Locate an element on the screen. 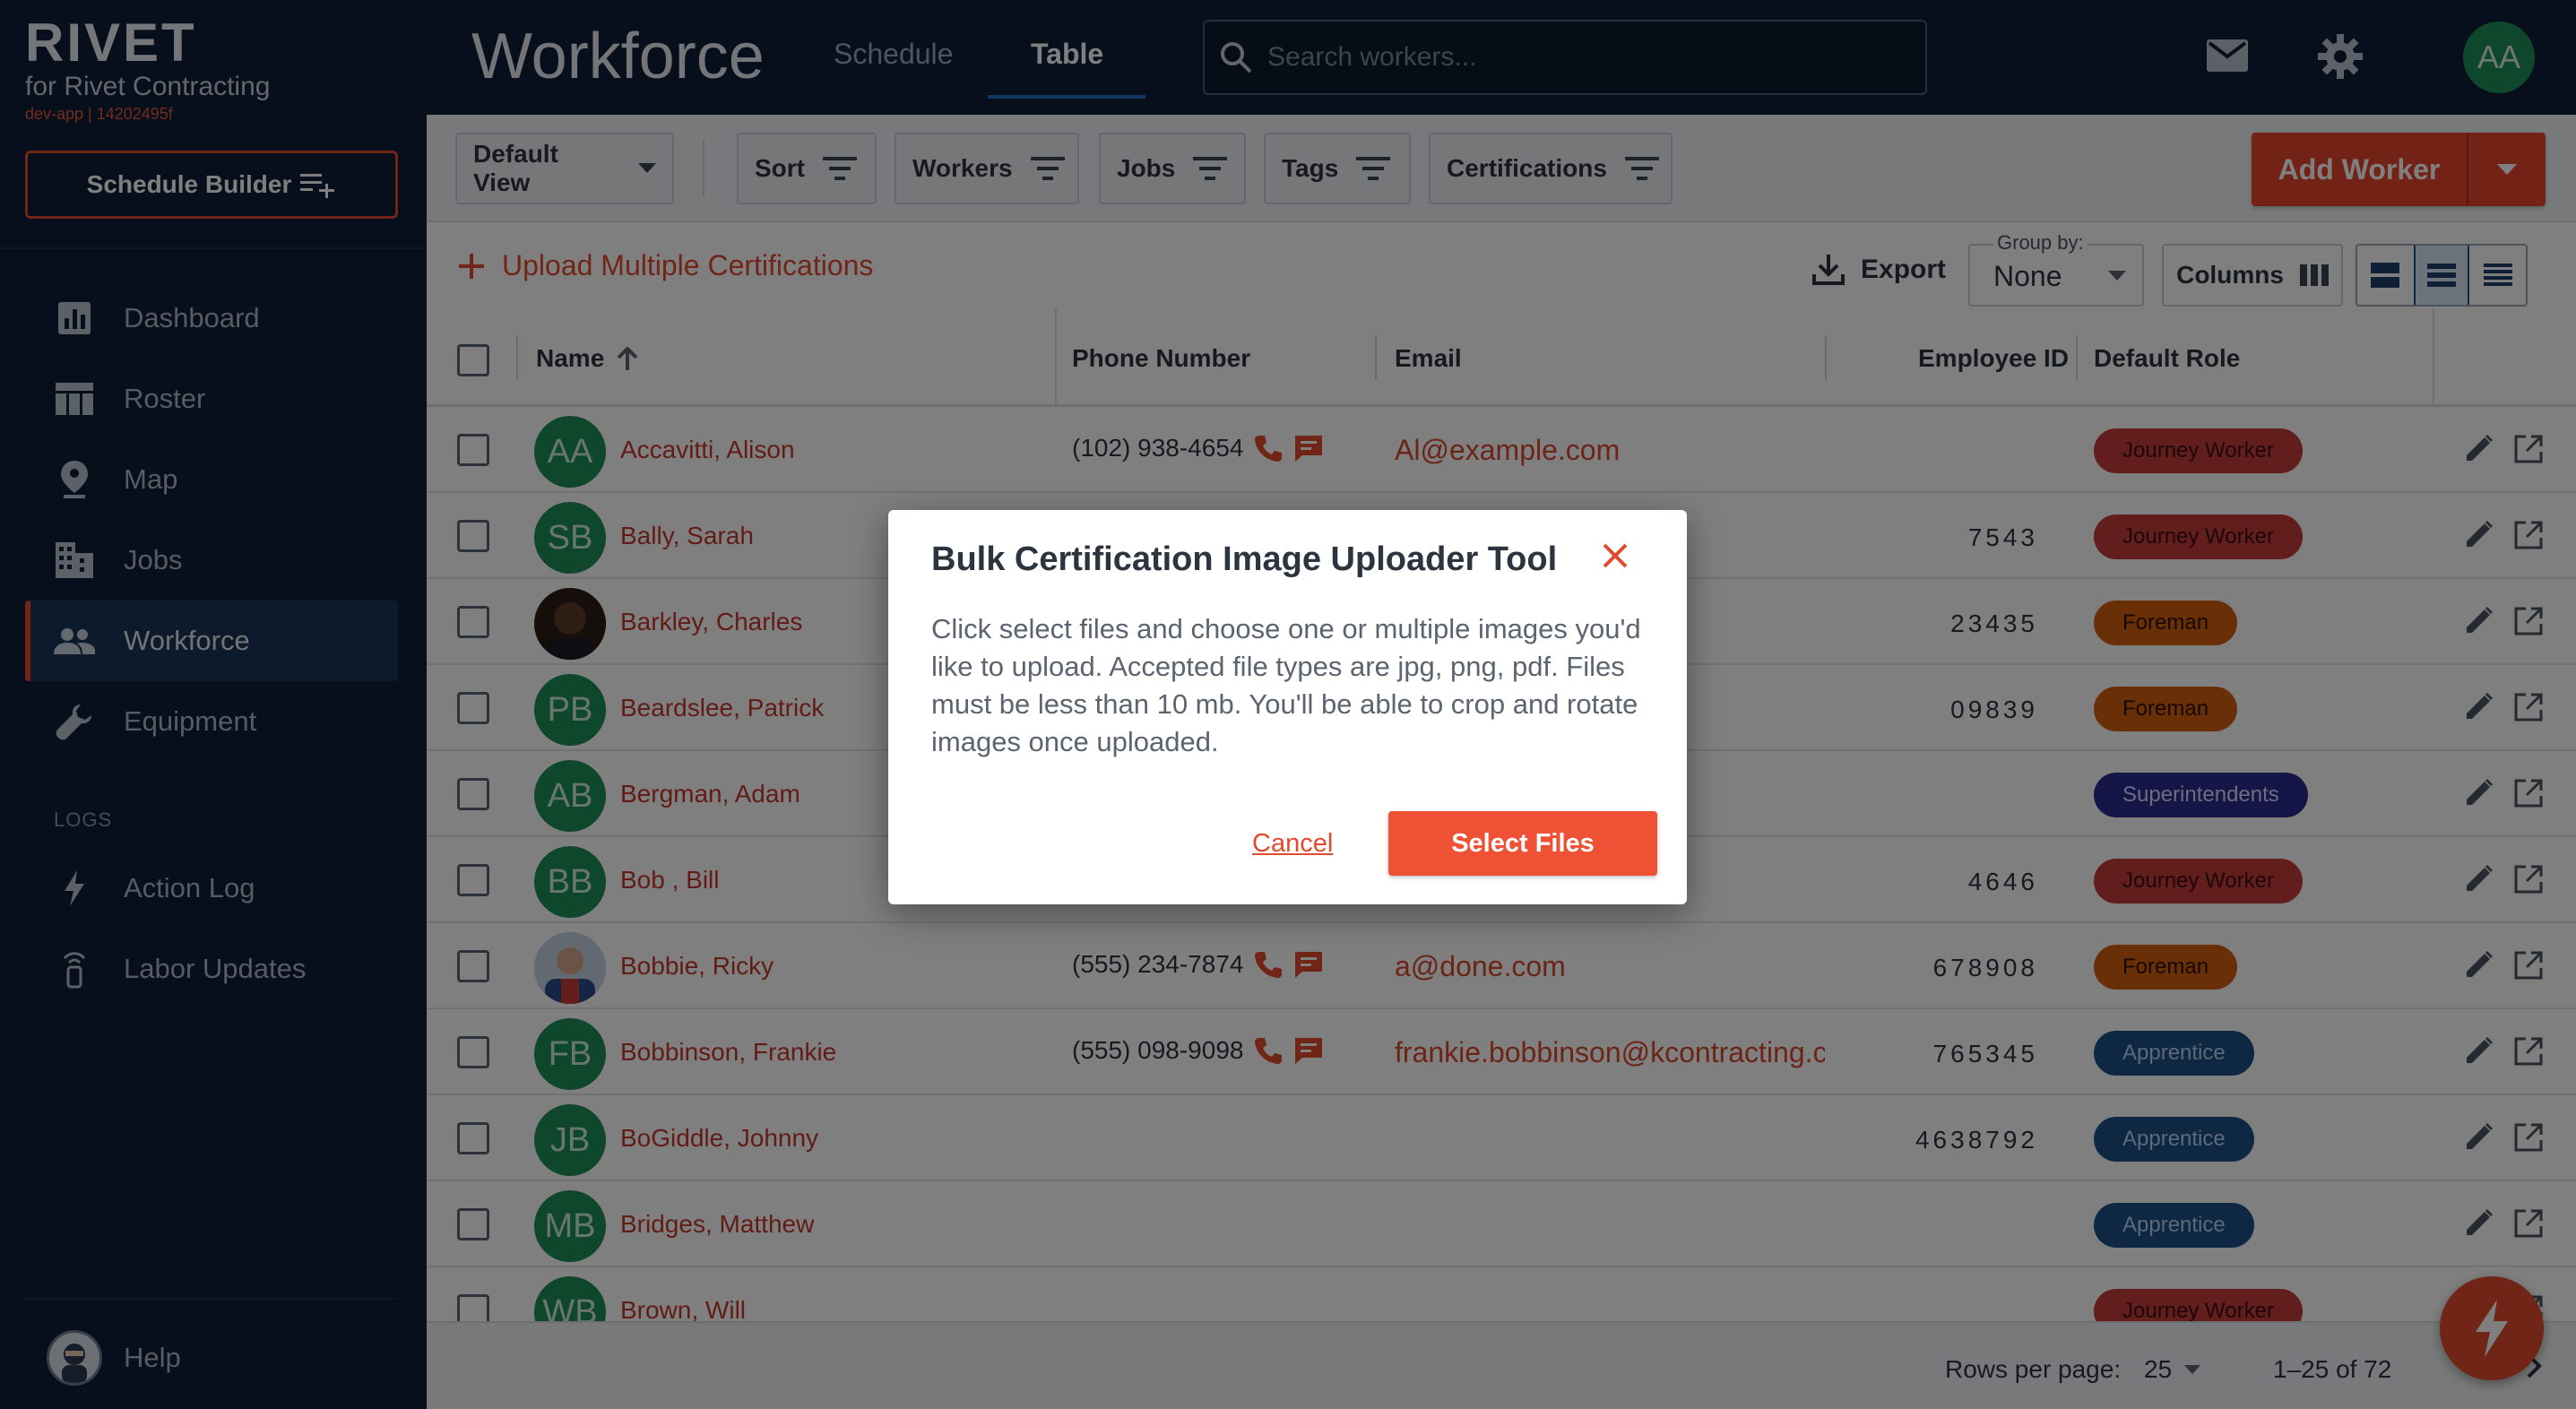 The image size is (2576, 1409). select-files-button: Select Files is located at coordinates (1522, 843).